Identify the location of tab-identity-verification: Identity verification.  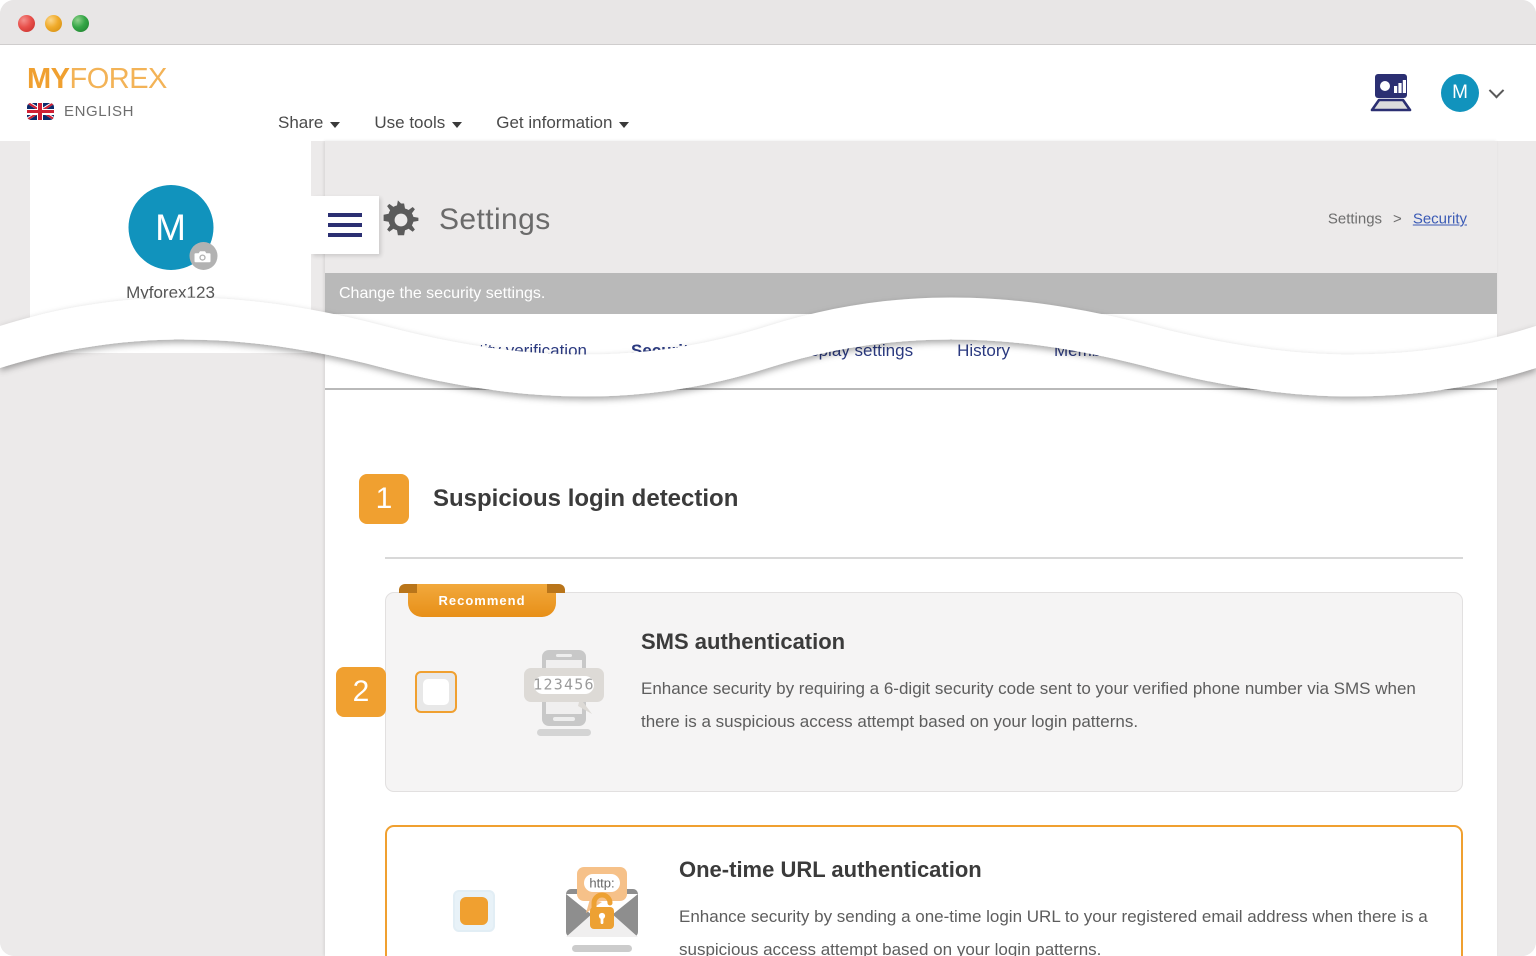
(516, 355).